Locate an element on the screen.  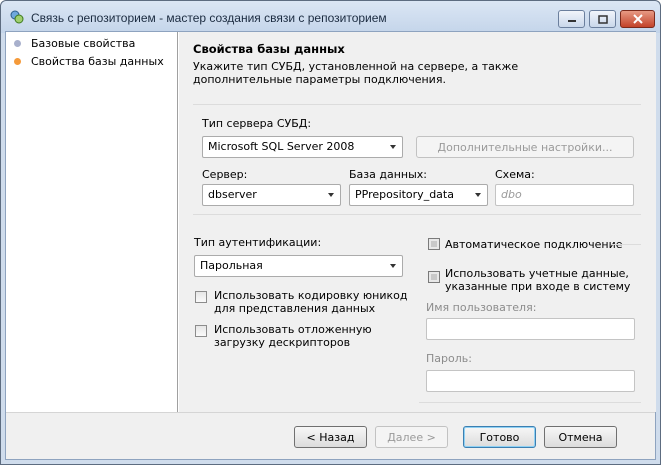
step-label: Свойства базы данных is located at coordinates (97, 61).